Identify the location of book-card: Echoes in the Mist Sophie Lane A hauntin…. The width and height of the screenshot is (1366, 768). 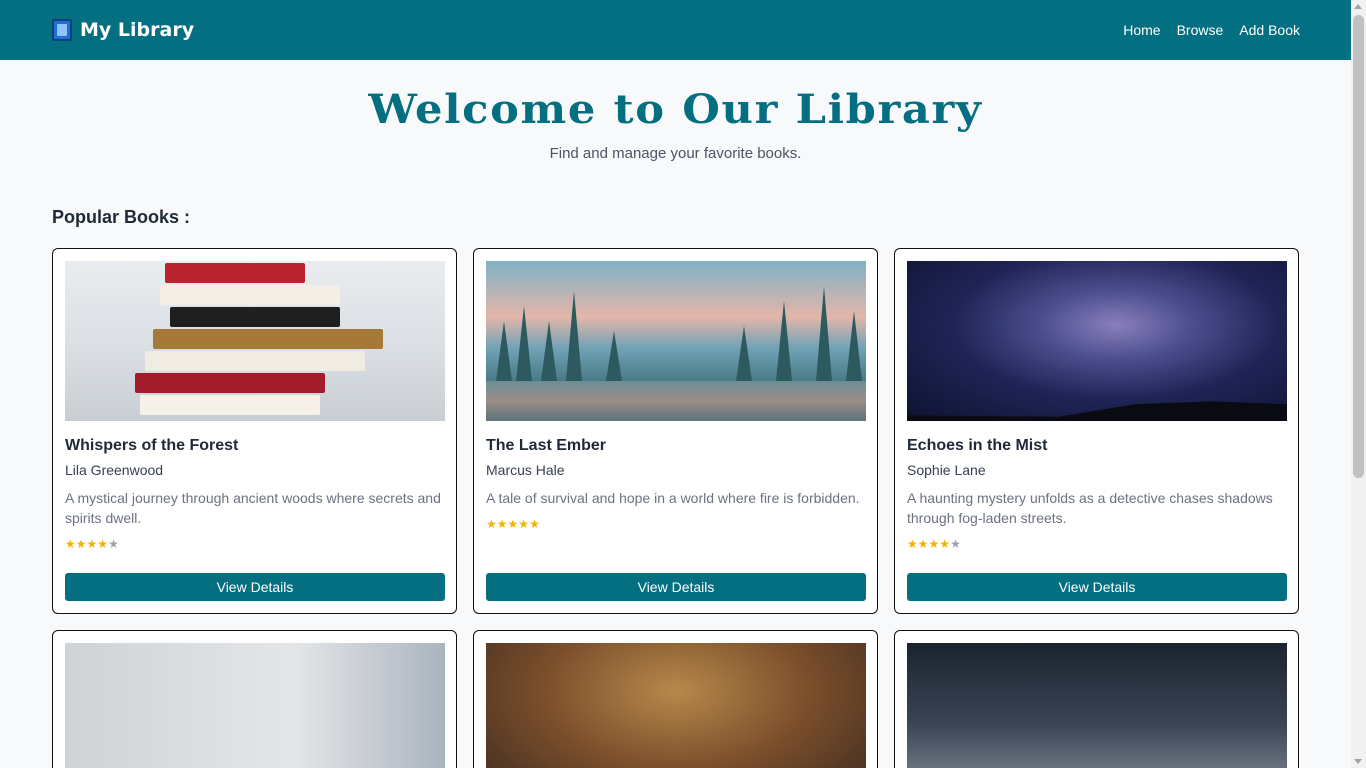
(1096, 431).